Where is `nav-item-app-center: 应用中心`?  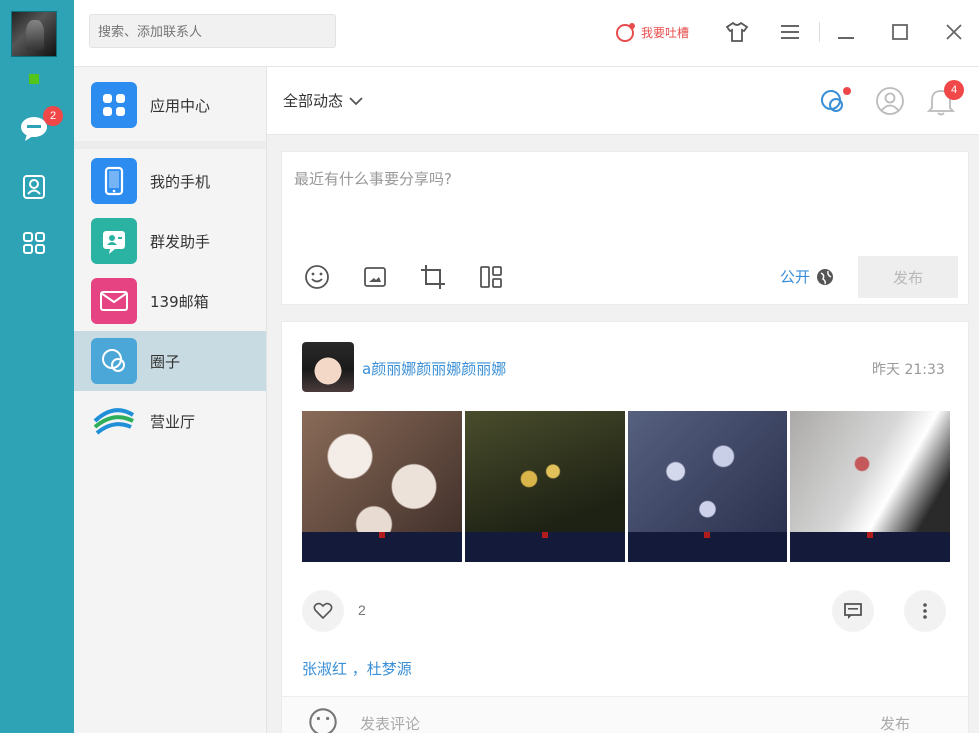
nav-item-app-center: 应用中心 is located at coordinates (170, 105).